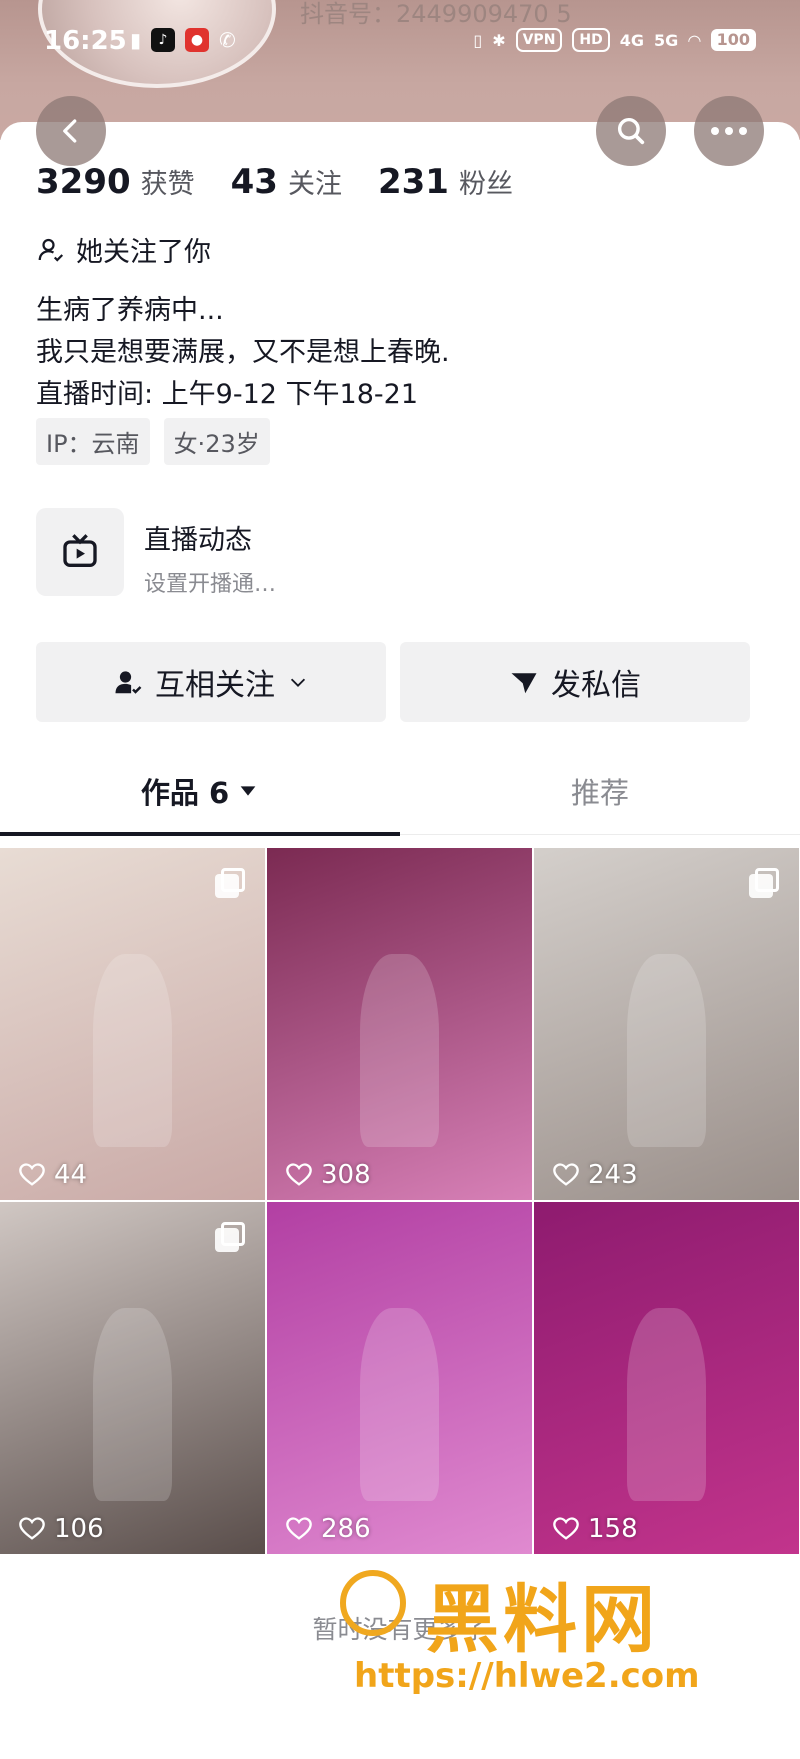 The height and width of the screenshot is (1759, 800). I want to click on user-check-icon, so click(51, 250).